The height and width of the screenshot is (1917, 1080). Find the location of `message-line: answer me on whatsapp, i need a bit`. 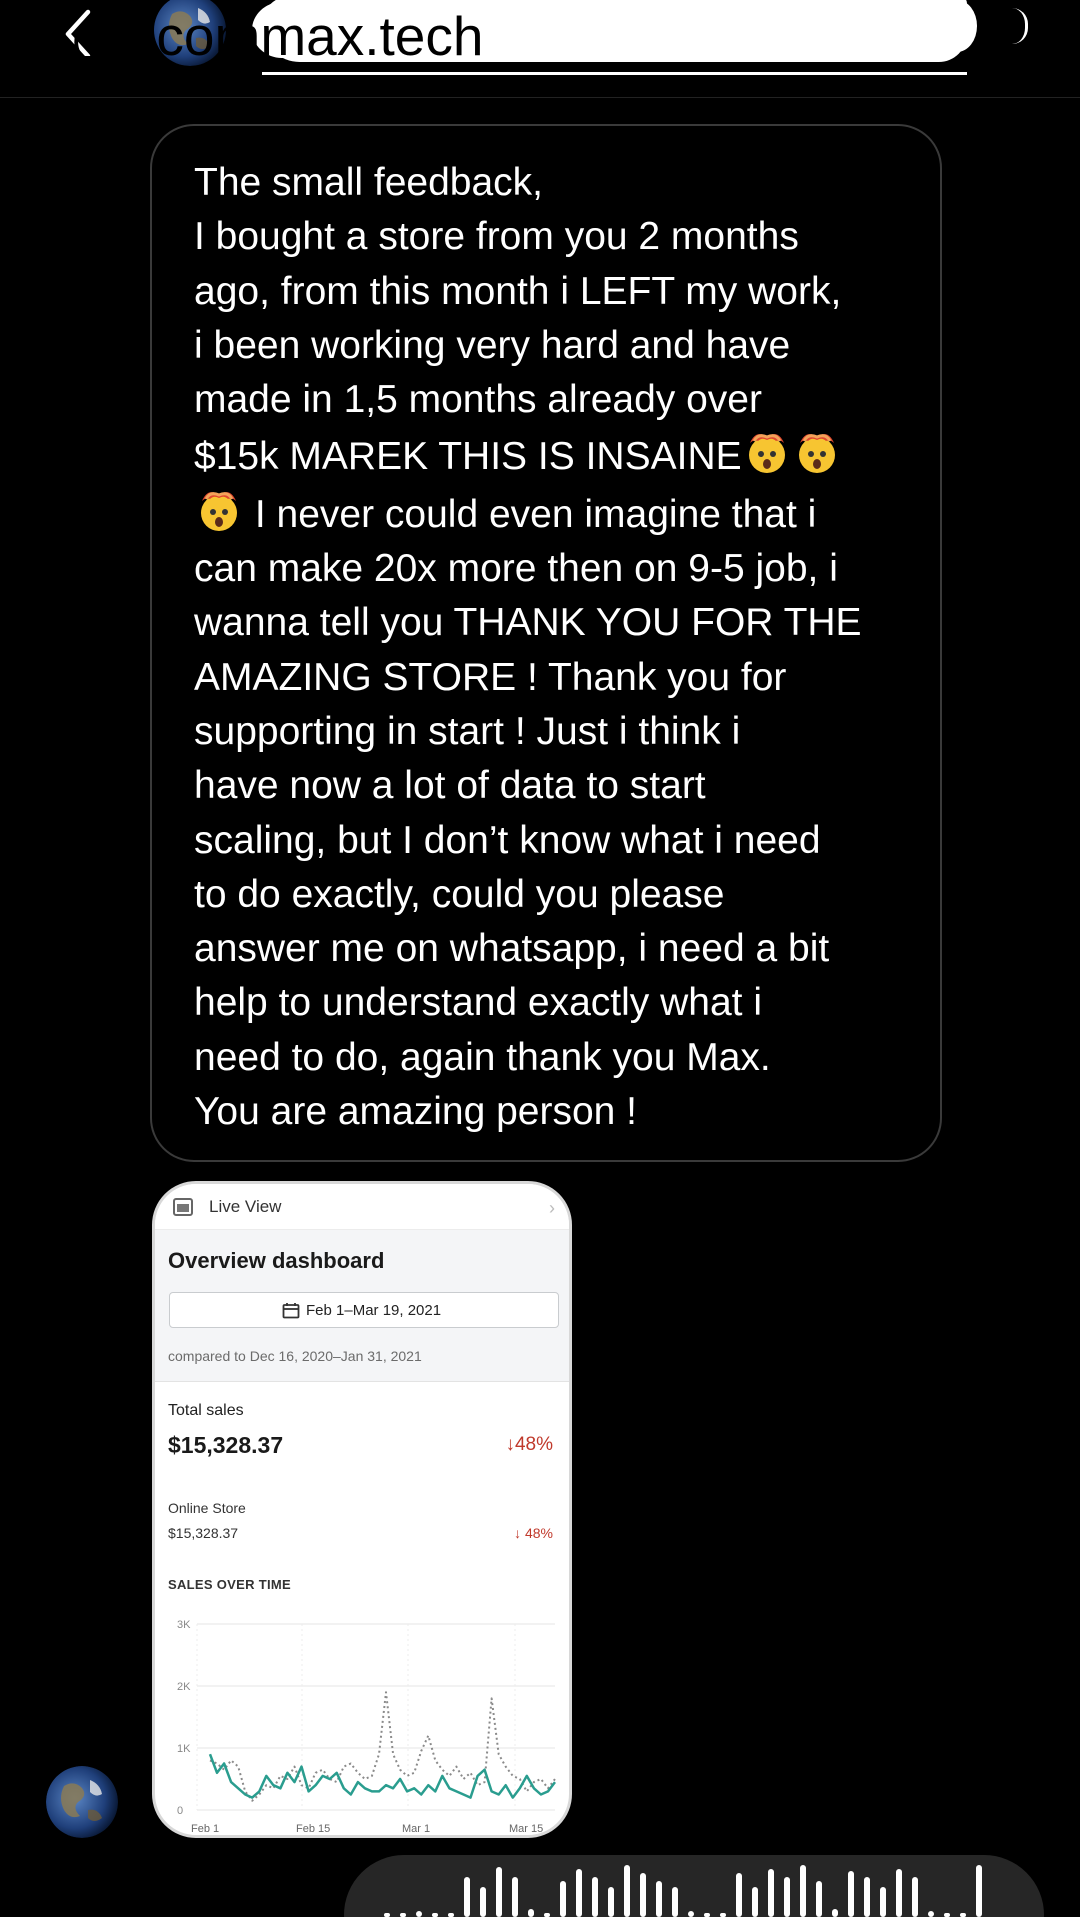

message-line: answer me on whatsapp, i need a bit is located at coordinates (512, 949).